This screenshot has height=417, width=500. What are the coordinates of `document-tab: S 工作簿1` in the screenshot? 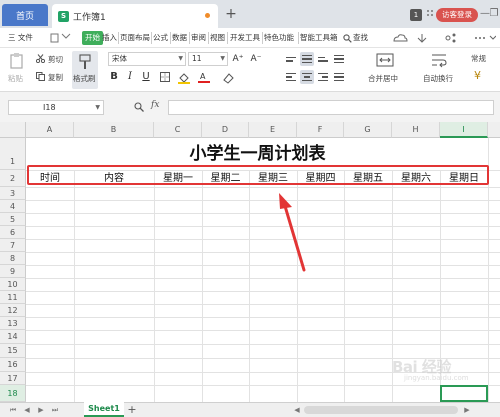 It's located at (135, 16).